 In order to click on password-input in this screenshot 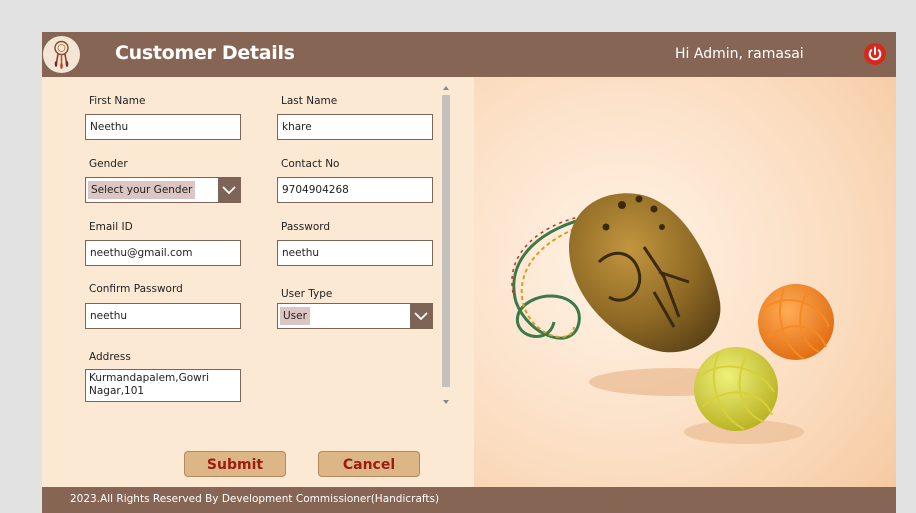, I will do `click(355, 253)`.